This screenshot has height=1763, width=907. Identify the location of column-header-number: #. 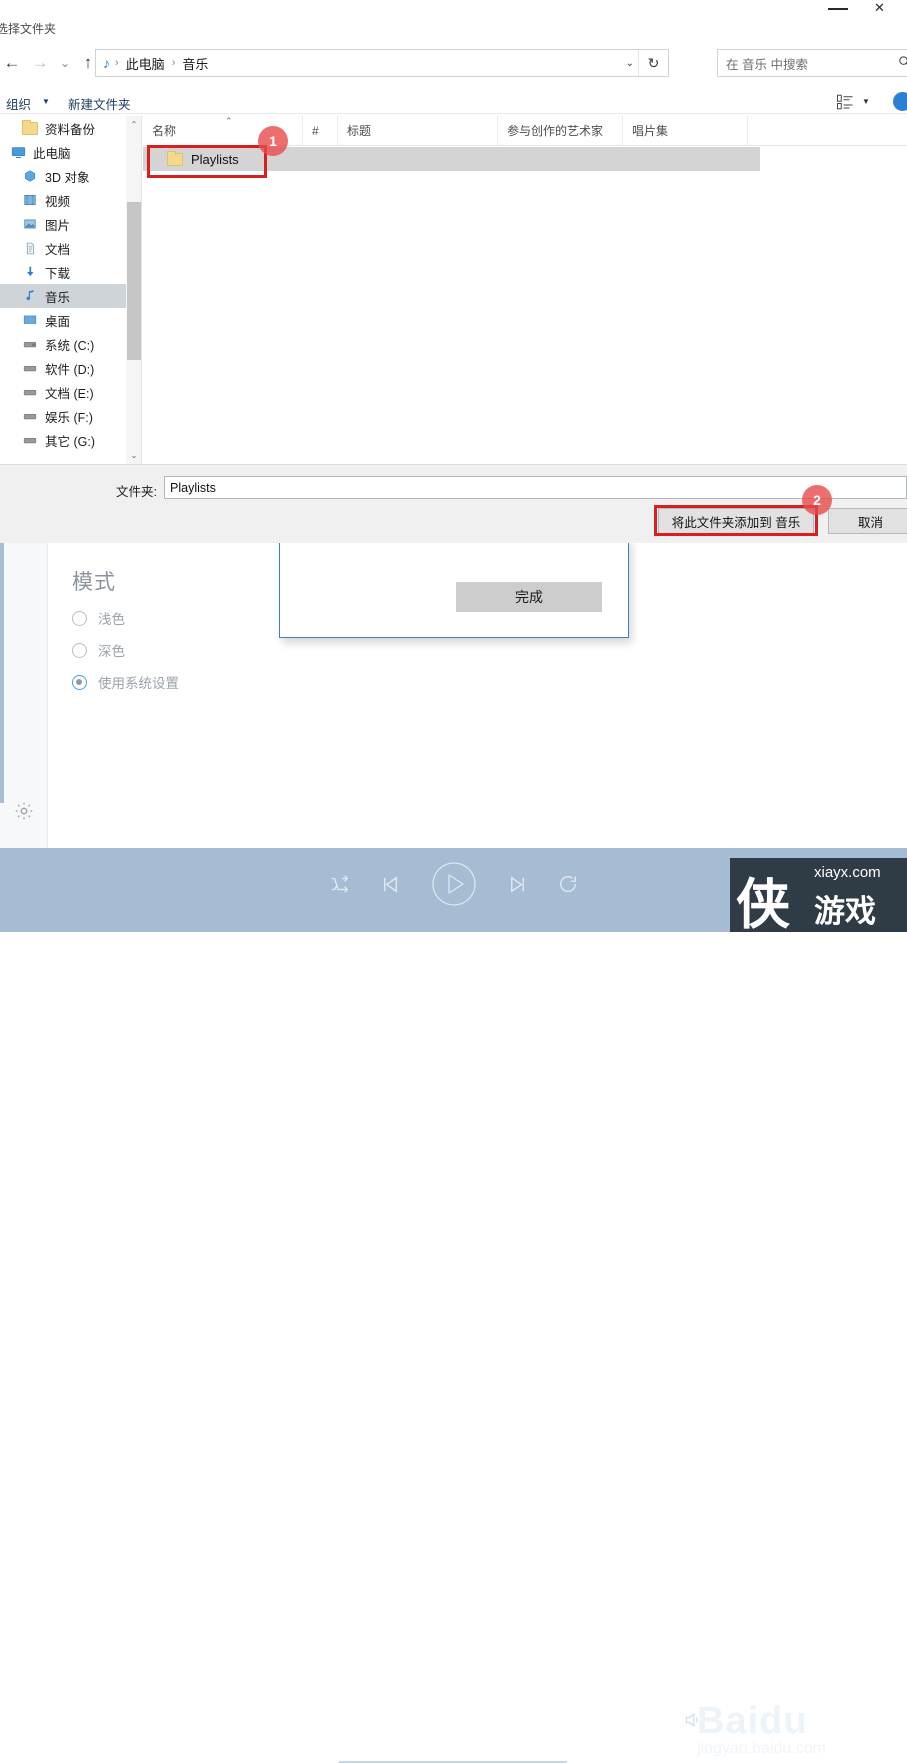
(320, 130).